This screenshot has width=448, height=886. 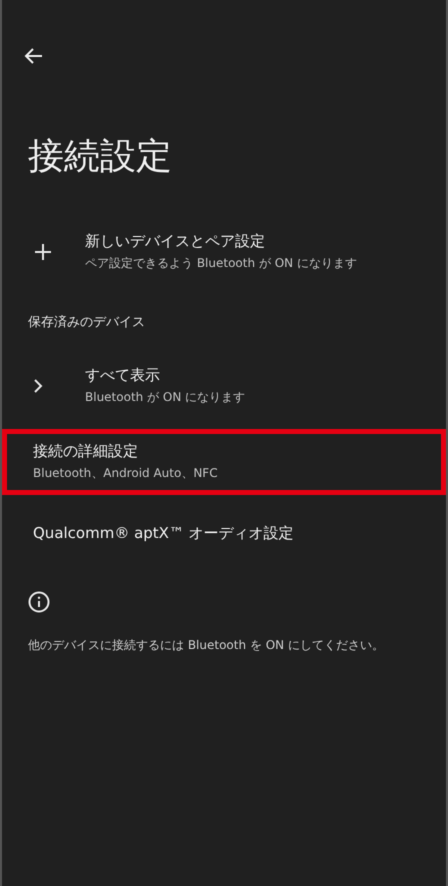 What do you see at coordinates (100, 157) in the screenshot?
I see `page-title: 接続設定` at bounding box center [100, 157].